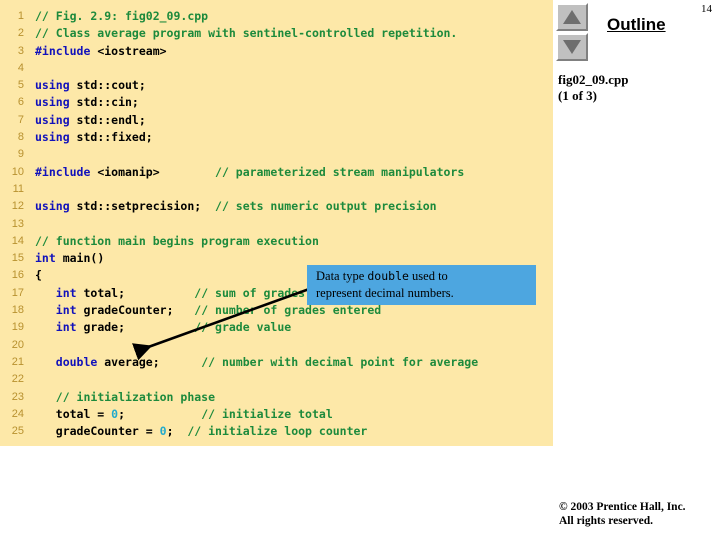 The height and width of the screenshot is (540, 720). Describe the element at coordinates (17, 344) in the screenshot. I see `code-line-number: 20` at that location.